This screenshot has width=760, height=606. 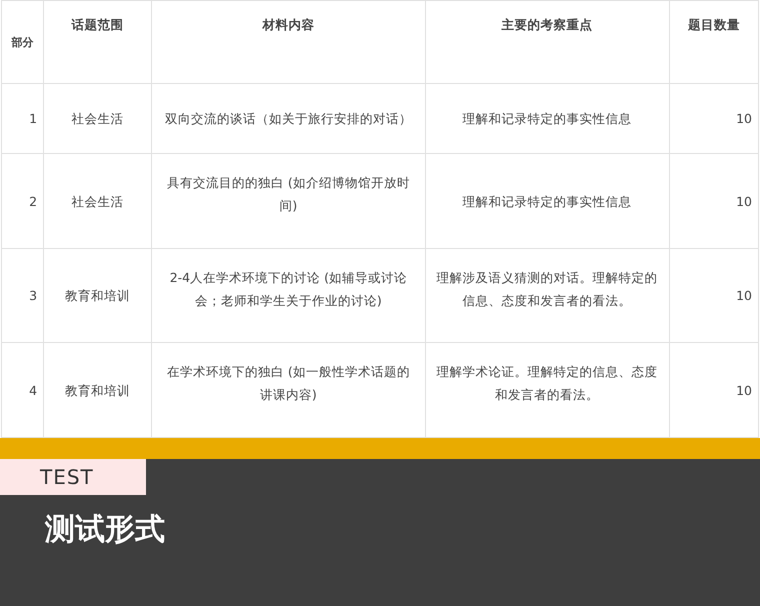 What do you see at coordinates (714, 25) in the screenshot?
I see `column-header: 题目数量` at bounding box center [714, 25].